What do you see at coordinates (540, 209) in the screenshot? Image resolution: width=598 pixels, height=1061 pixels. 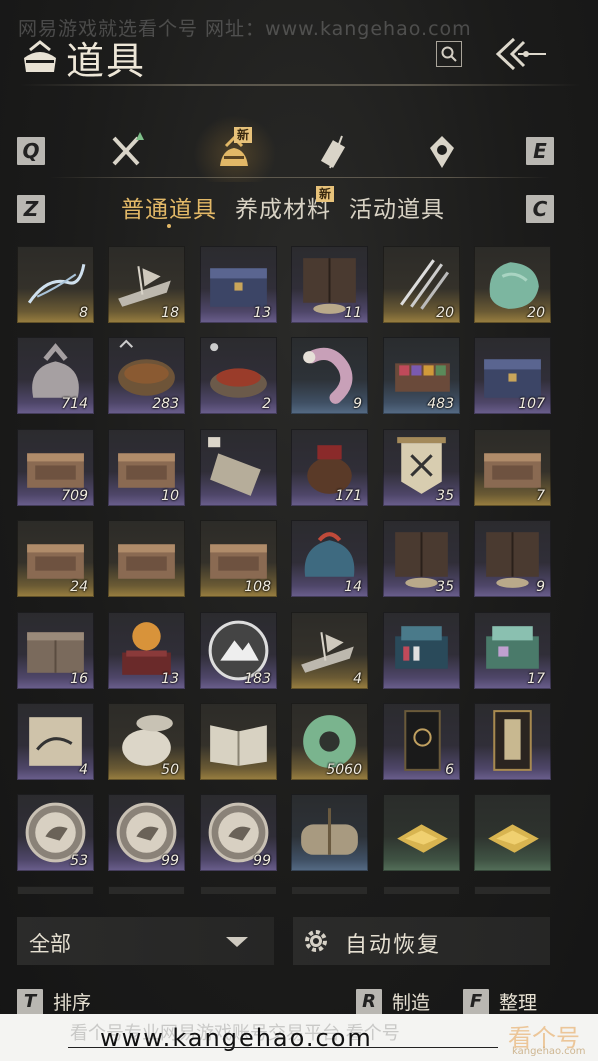 I see `next-subtab-key: C` at bounding box center [540, 209].